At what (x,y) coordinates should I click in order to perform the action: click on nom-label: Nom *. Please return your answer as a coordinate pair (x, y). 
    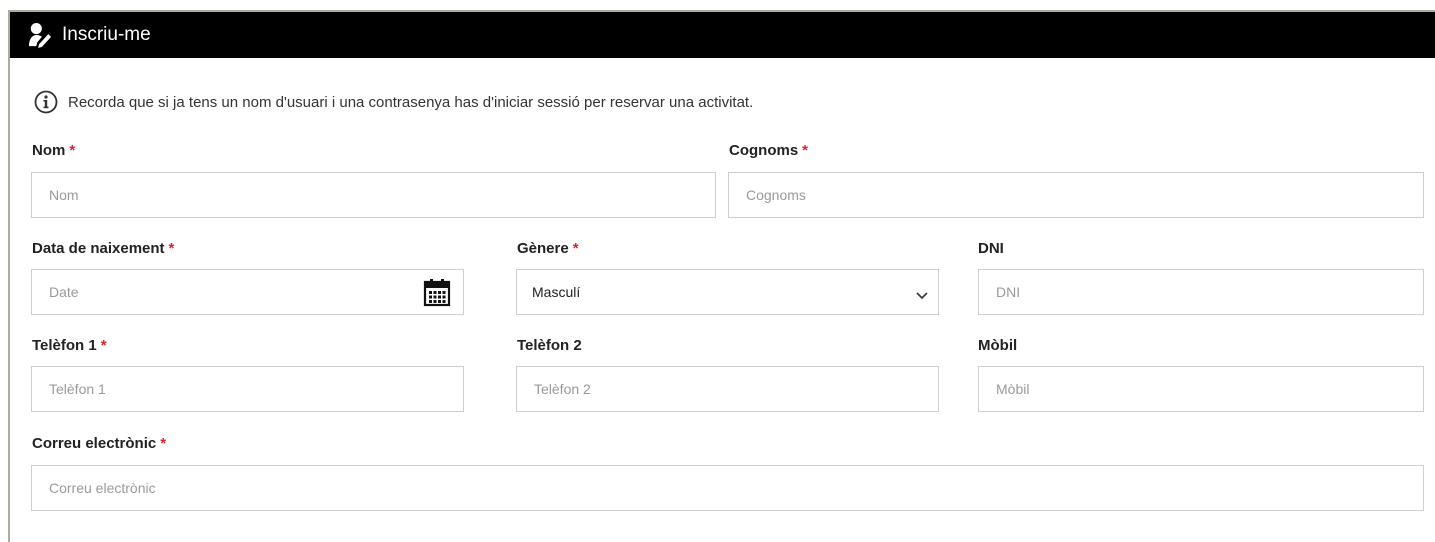
    Looking at the image, I should click on (54, 150).